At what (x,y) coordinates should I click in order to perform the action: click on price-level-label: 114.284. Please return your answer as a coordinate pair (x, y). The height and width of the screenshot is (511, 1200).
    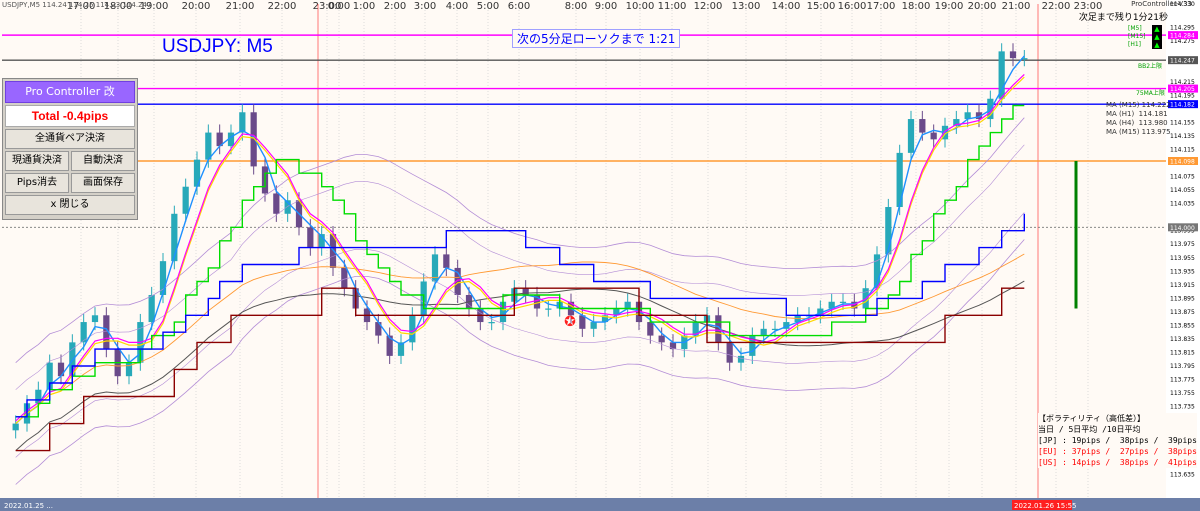
    Looking at the image, I should click on (1182, 36).